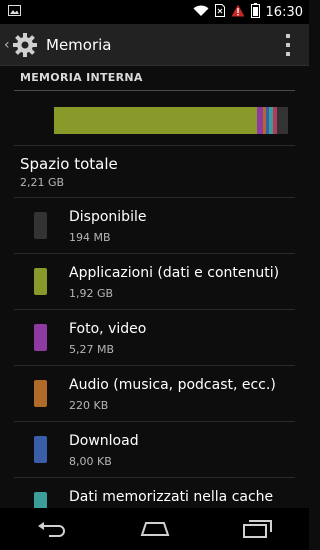 Image resolution: width=320 pixels, height=550 pixels. I want to click on signal-warning-icon, so click(238, 12).